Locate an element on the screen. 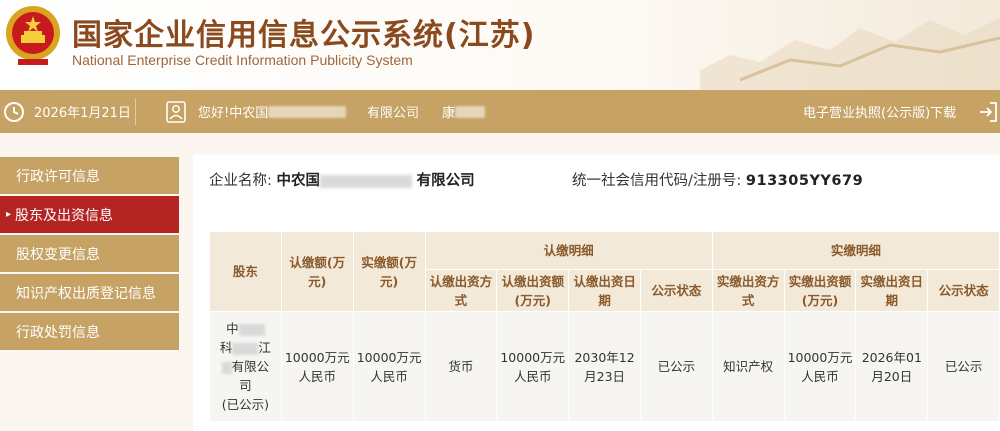  cell-paid-date: 2026年01月20日 is located at coordinates (892, 366).